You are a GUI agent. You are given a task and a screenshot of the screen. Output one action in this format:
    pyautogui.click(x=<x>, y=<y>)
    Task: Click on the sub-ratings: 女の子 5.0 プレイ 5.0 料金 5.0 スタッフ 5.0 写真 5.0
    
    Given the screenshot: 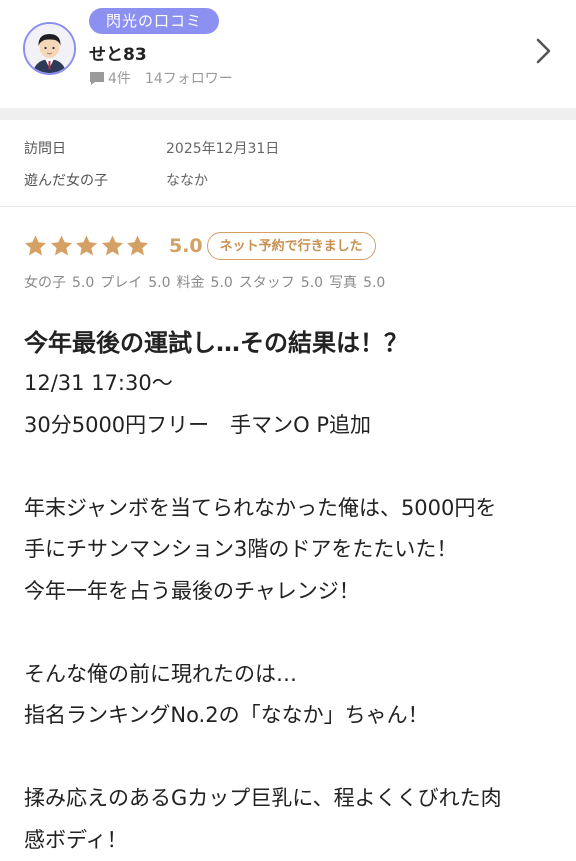 What is the action you would take?
    pyautogui.click(x=288, y=283)
    